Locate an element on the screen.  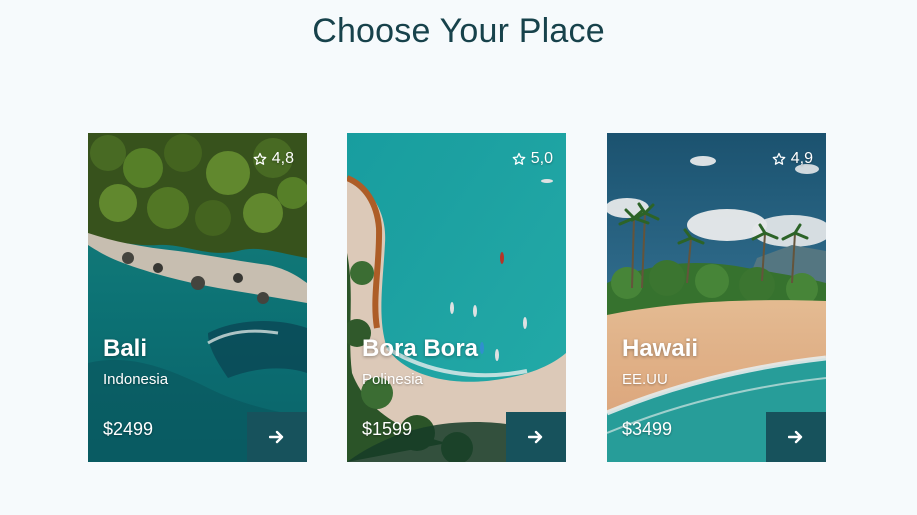
destination-location: EE.UU is located at coordinates (645, 379).